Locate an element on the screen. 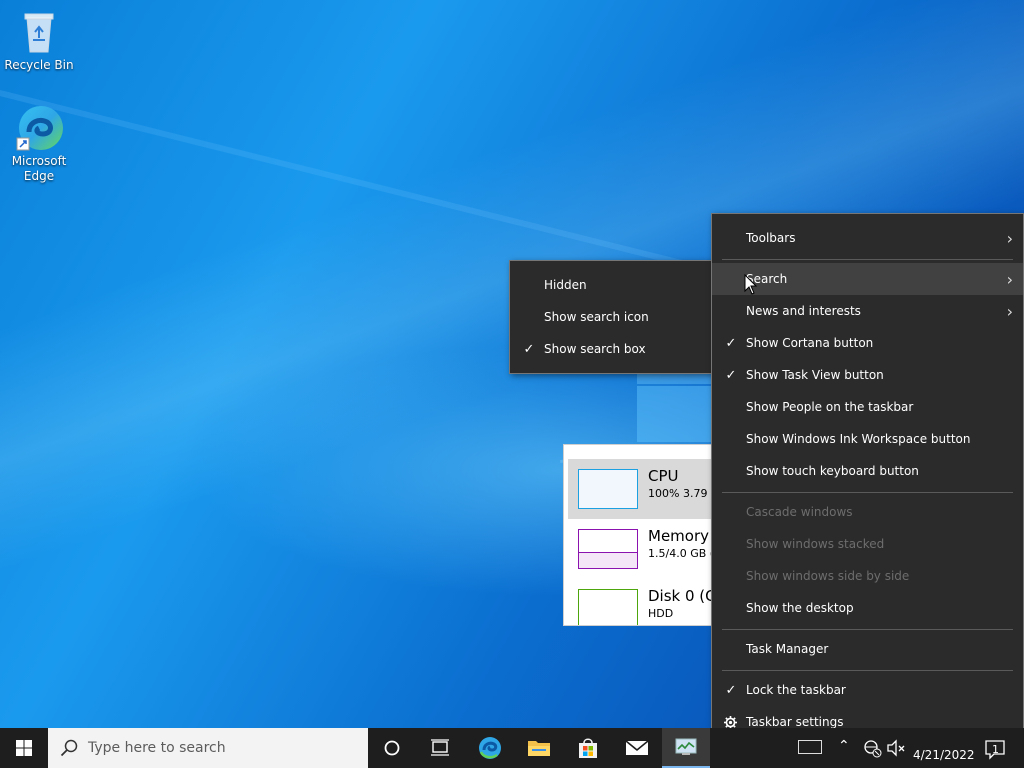 The height and width of the screenshot is (768, 1024). perf-row-disk: Disk 0 (C: HDD is located at coordinates (642, 602).